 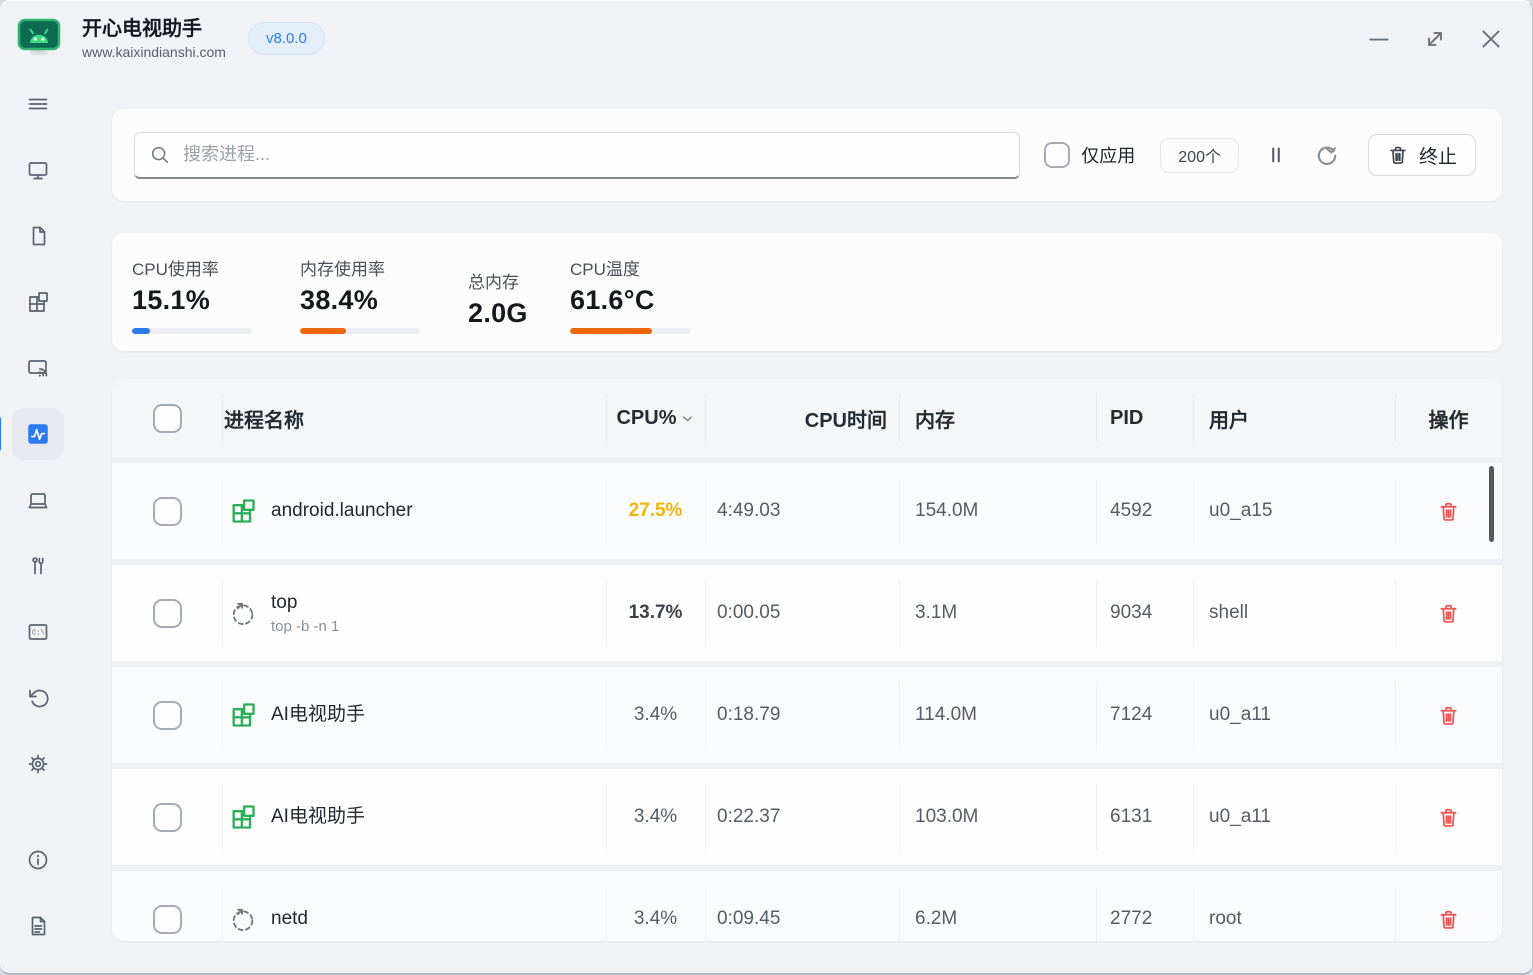 I want to click on sidebar-item-logs, so click(x=38, y=926).